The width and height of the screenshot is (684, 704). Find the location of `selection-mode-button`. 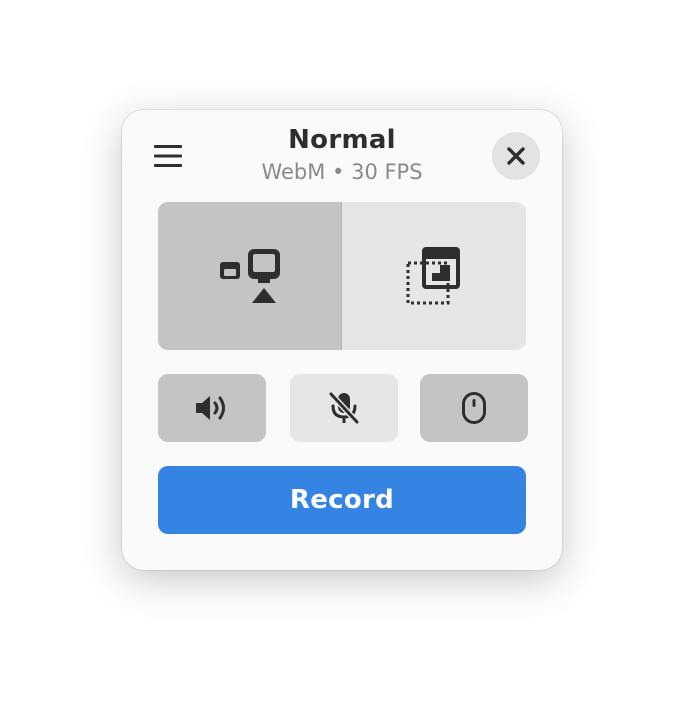

selection-mode-button is located at coordinates (434, 276).